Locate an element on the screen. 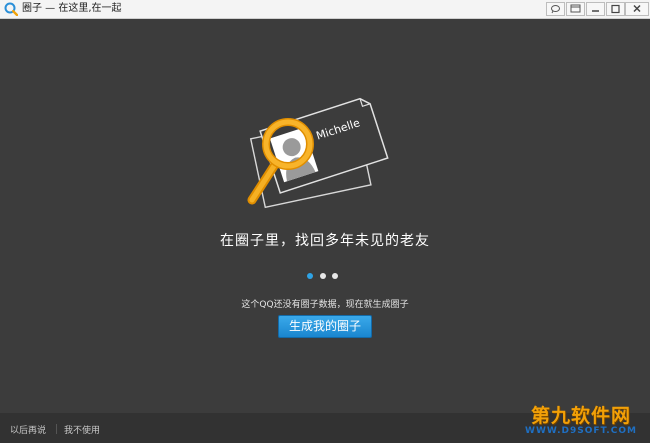 This screenshot has height=443, width=650. front-card: Michelle is located at coordinates (324, 145).